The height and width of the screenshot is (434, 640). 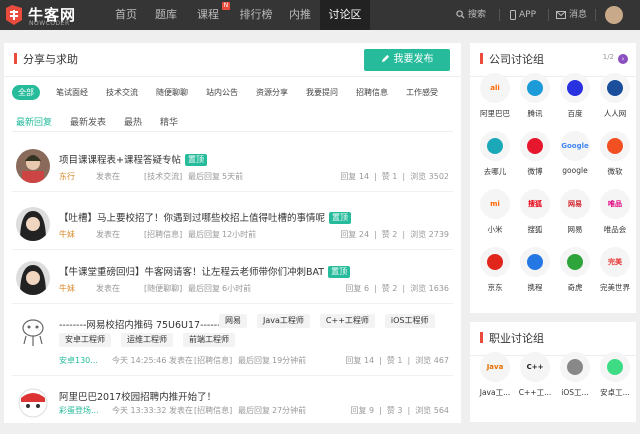 I want to click on post-title: 阿里巴巴2017校园招聘内推开始了！, so click(x=137, y=396).